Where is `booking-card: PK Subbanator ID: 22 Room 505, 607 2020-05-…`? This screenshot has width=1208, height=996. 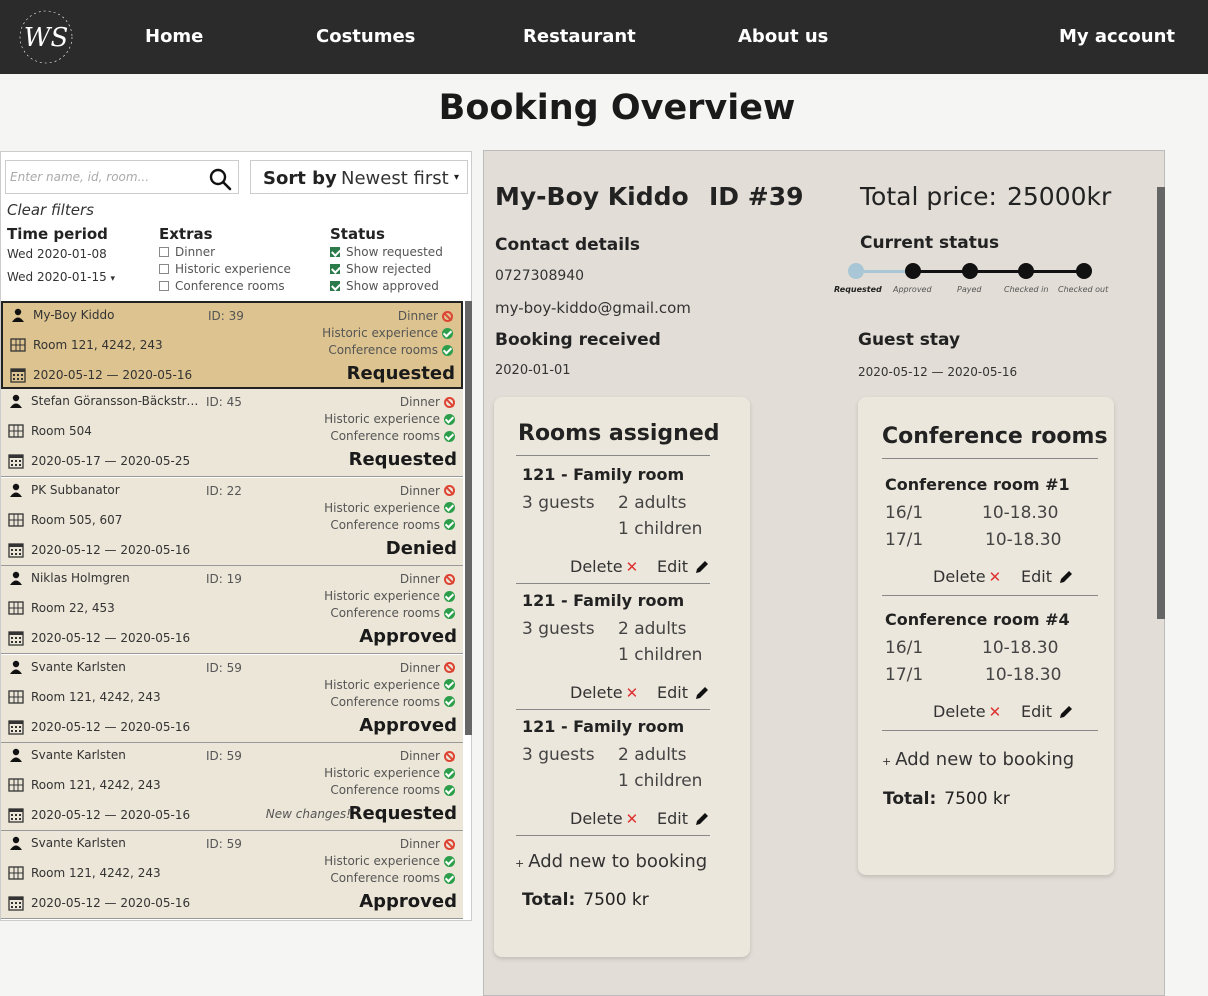
booking-card: PK Subbanator ID: 22 Room 505, 607 2020-05-… is located at coordinates (232, 521).